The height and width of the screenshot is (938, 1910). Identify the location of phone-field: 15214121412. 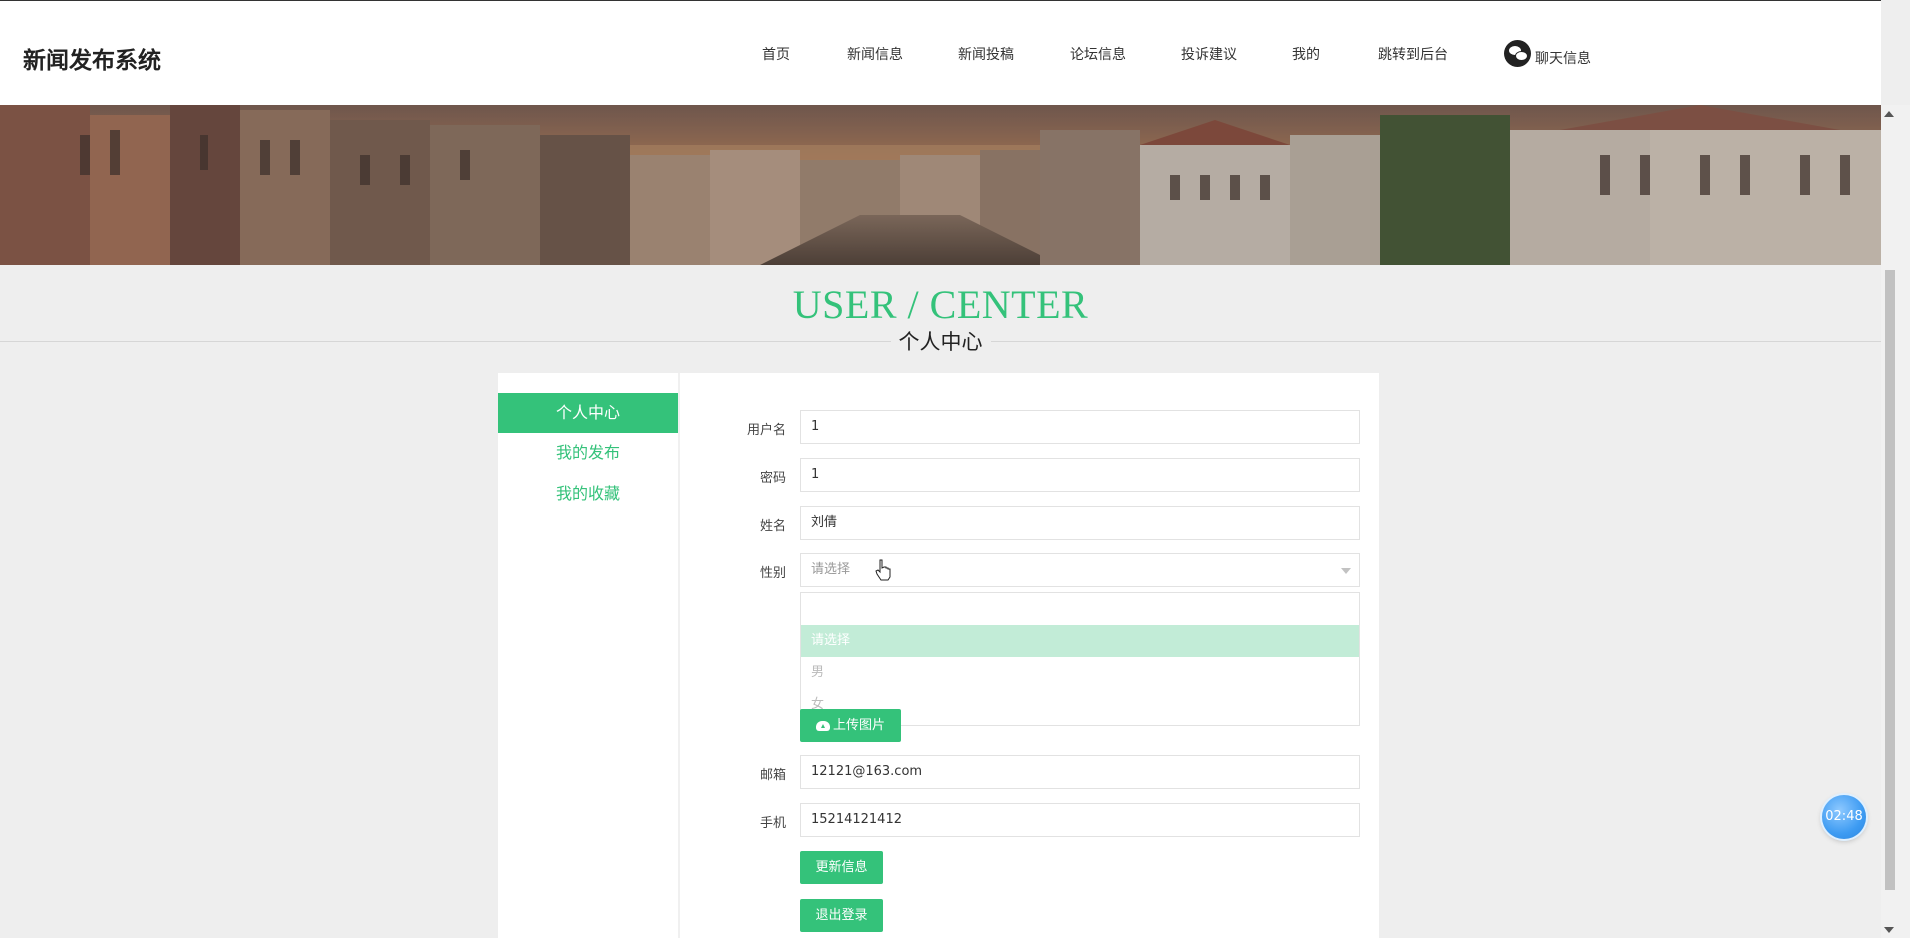
(1080, 820).